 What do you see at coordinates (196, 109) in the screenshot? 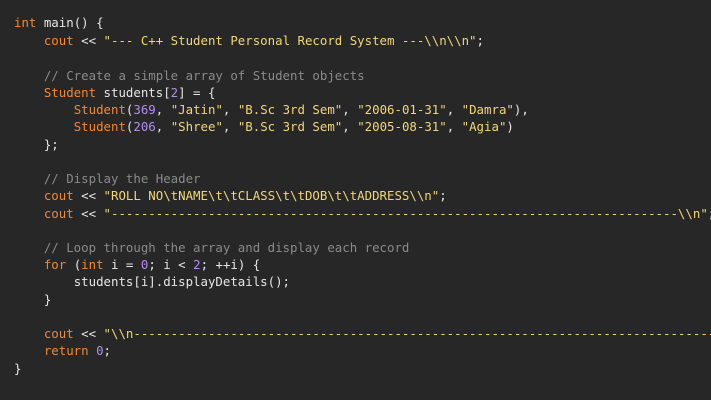
I see `string-literal: "Jatin"` at bounding box center [196, 109].